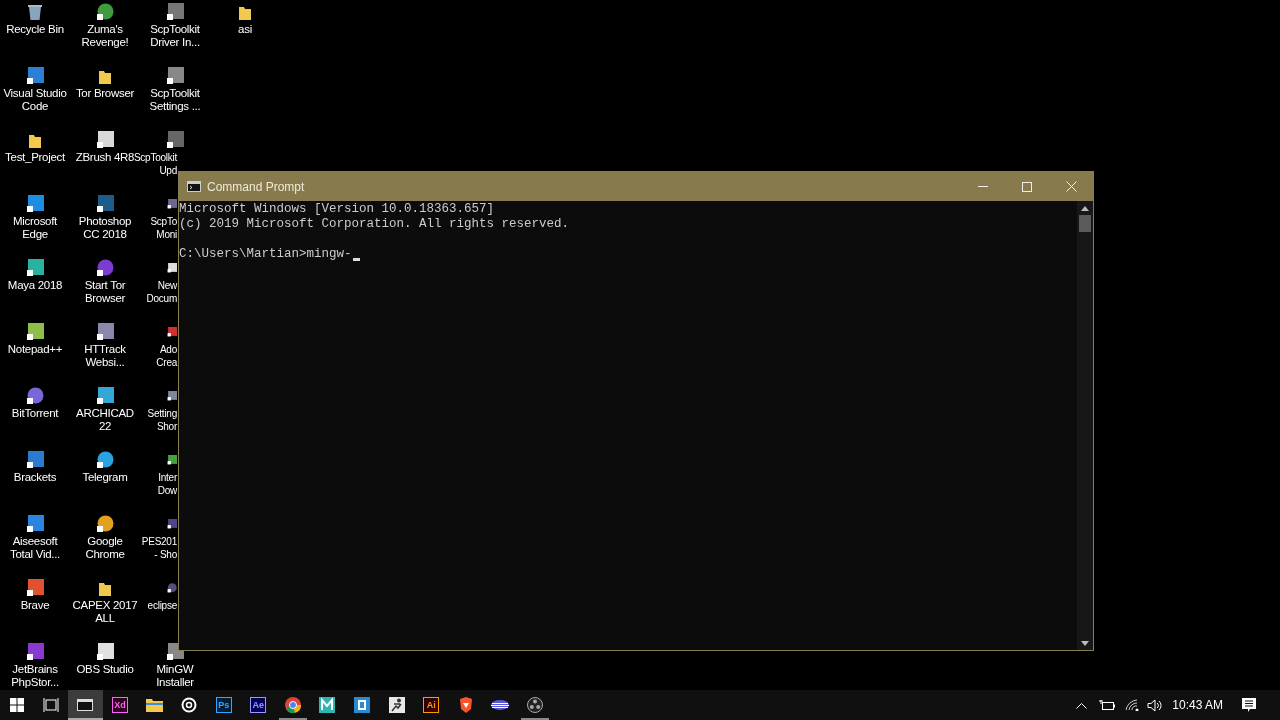 The width and height of the screenshot is (1280, 720). Describe the element at coordinates (1085, 208) in the screenshot. I see `scroll-up-icon` at that location.